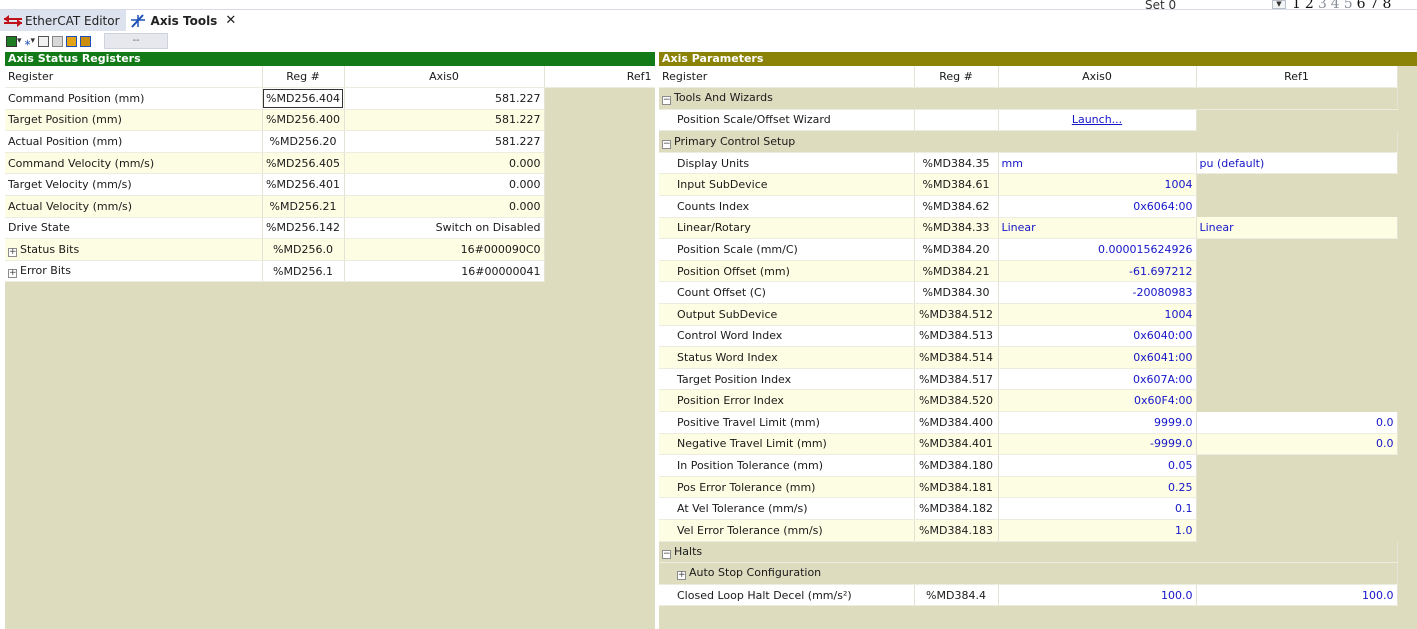 The width and height of the screenshot is (1417, 629). Describe the element at coordinates (30, 41) in the screenshot. I see `axis-dropdown-button: ⁎ ▾` at that location.